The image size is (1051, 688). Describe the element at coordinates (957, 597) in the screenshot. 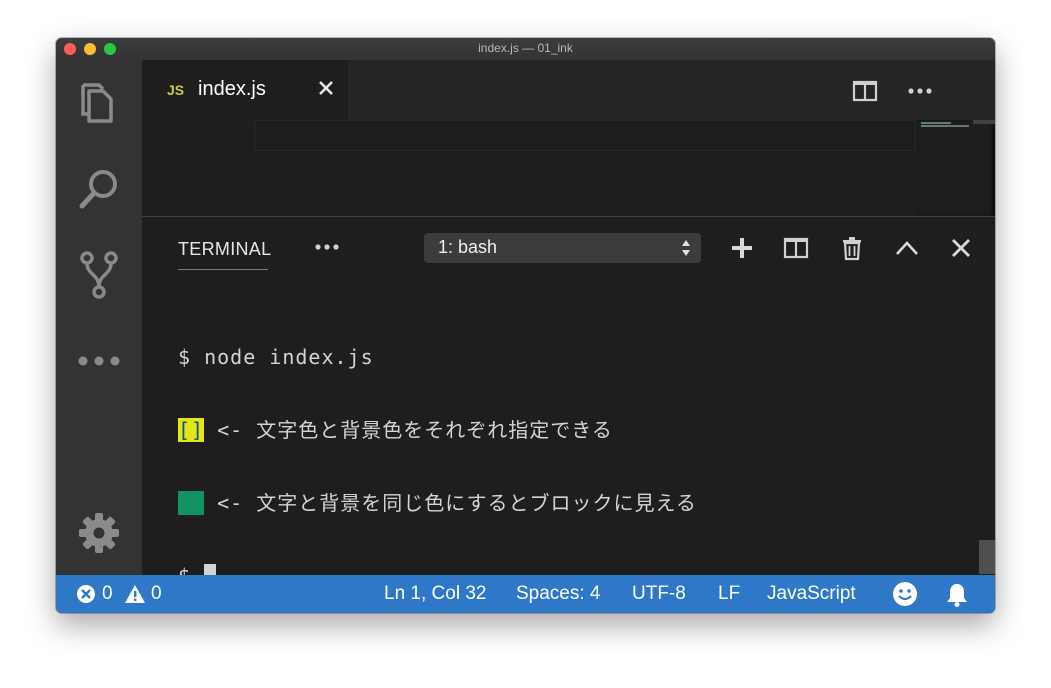

I see `notifications-bell-icon` at that location.